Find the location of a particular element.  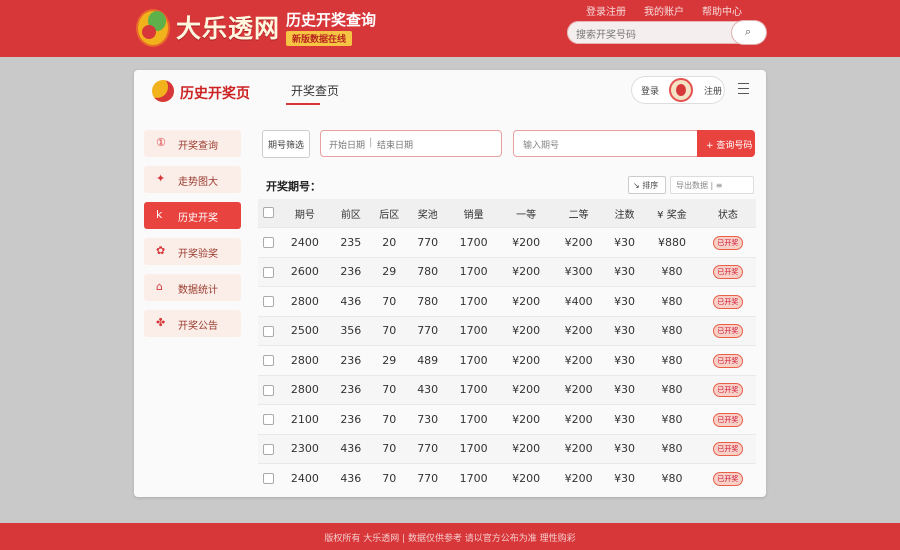

top-link-account: 我的账户 is located at coordinates (664, 10).